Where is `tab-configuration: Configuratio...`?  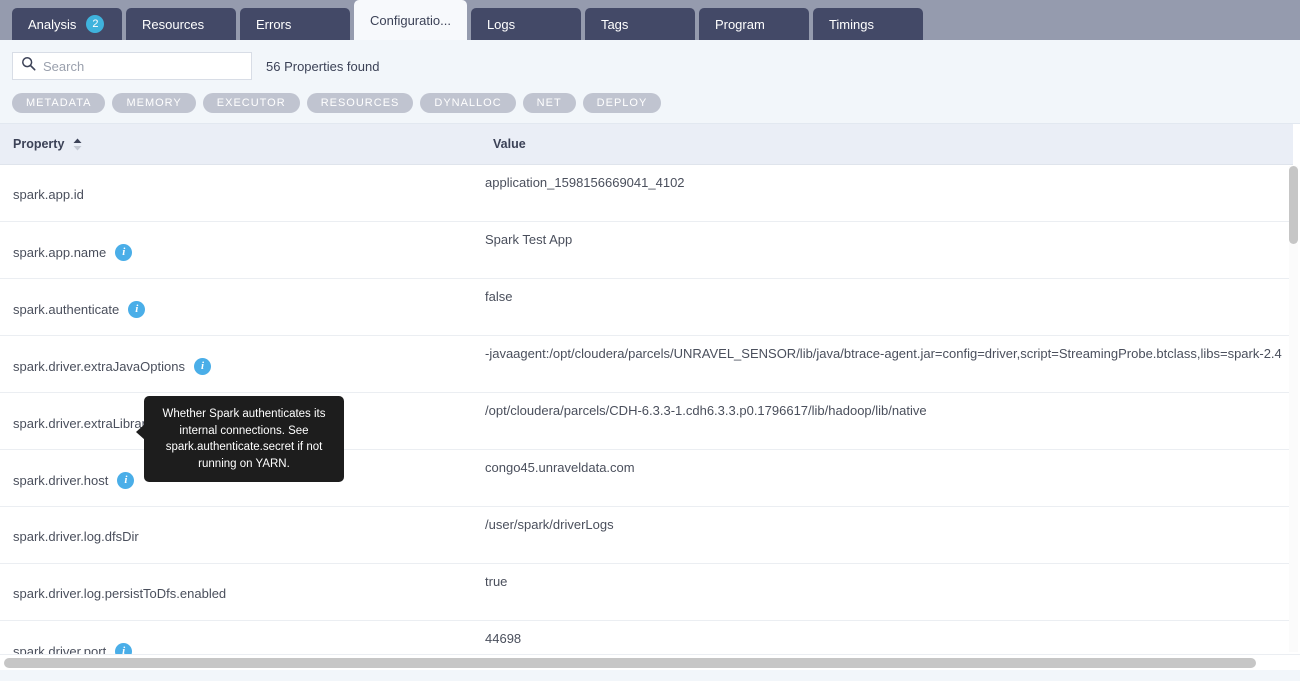
tab-configuration: Configuratio... is located at coordinates (410, 20).